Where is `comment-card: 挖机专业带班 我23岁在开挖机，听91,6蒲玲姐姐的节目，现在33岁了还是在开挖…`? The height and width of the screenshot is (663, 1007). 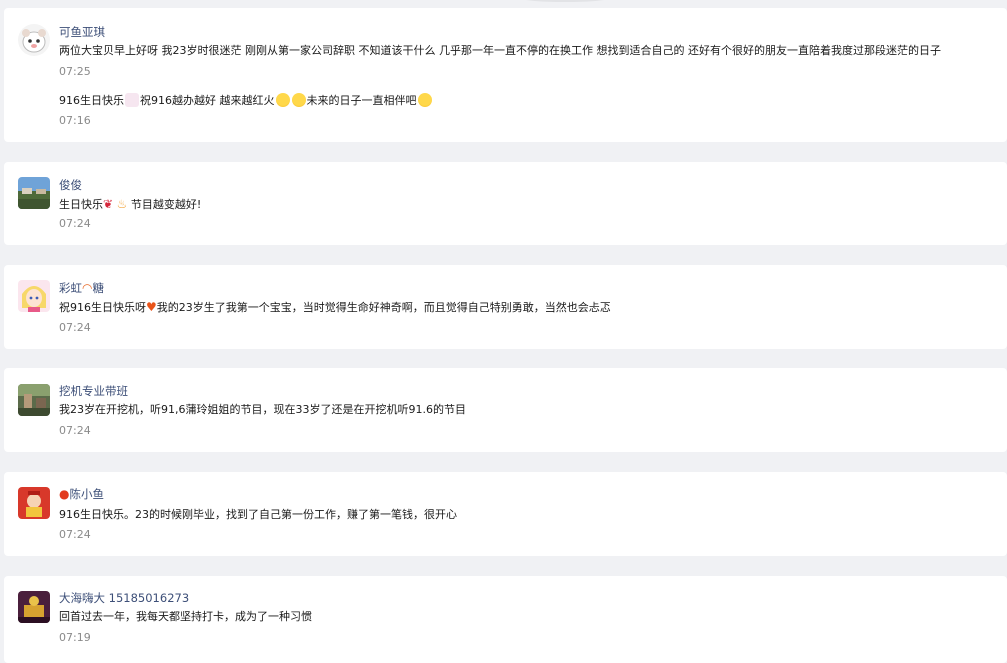 comment-card: 挖机专业带班 我23岁在开挖机，听91,6蒲玲姐姐的节目，现在33岁了还是在开挖… is located at coordinates (505, 410).